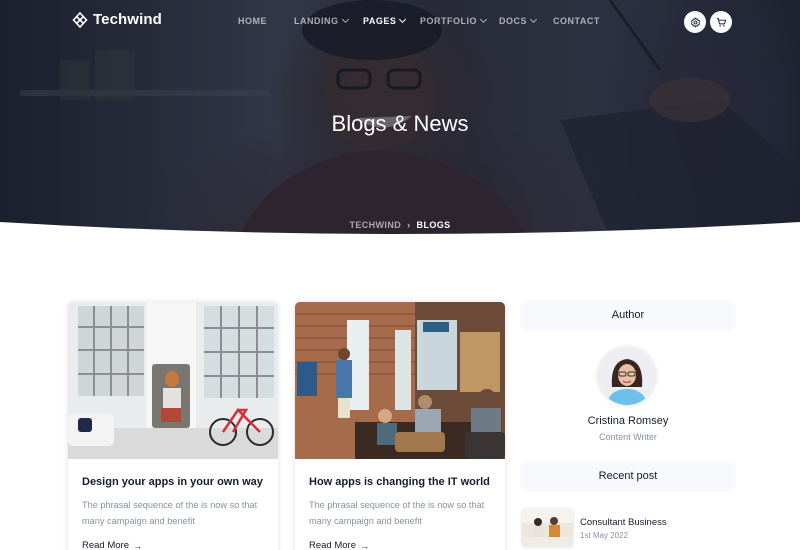 The height and width of the screenshot is (550, 800). What do you see at coordinates (604, 535) in the screenshot?
I see `recent-post-date: 1st May 2022` at bounding box center [604, 535].